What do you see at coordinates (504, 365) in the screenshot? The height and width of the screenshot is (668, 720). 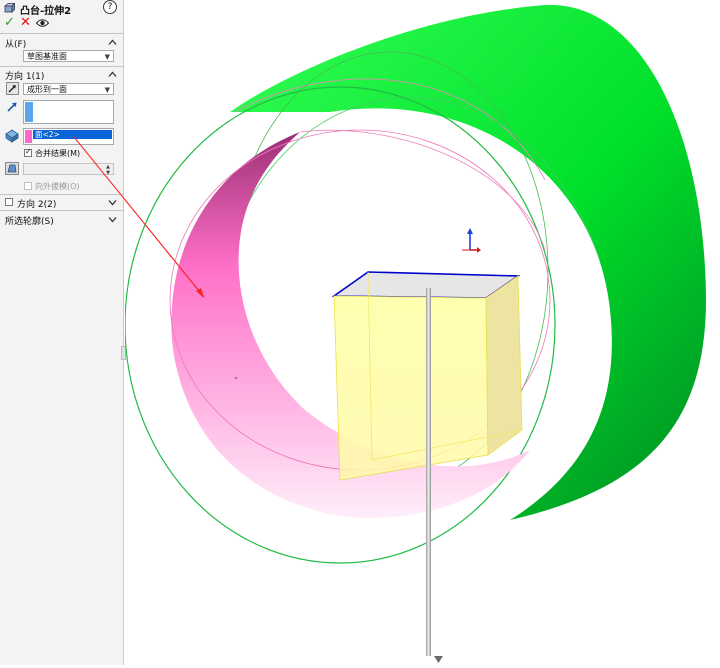 I see `box-side-face` at bounding box center [504, 365].